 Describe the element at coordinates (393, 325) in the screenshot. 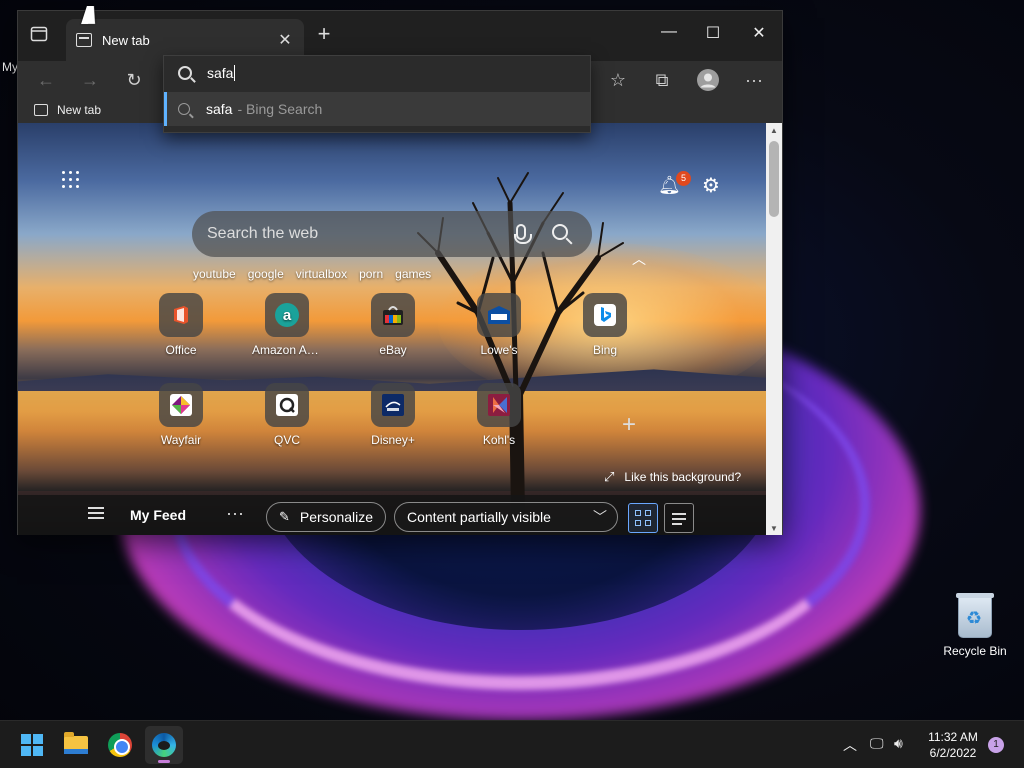

I see `tile-ebay: eBay` at that location.